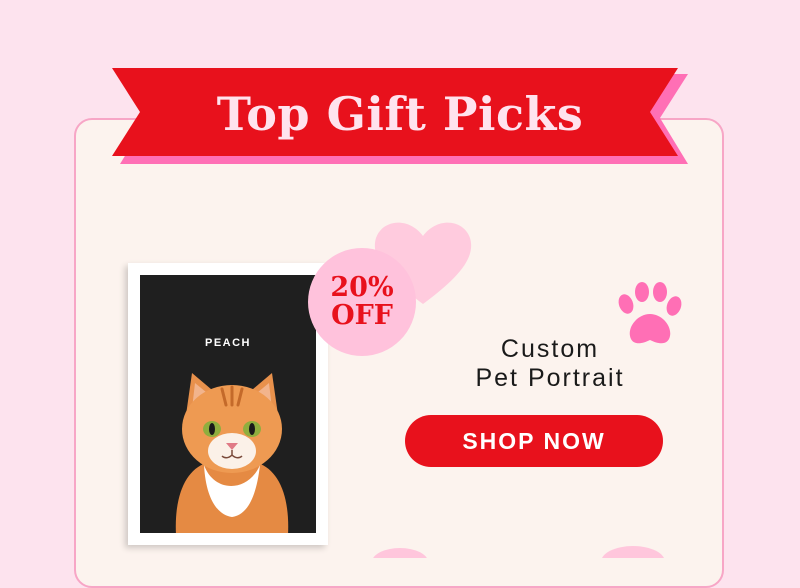  I want to click on portrait-canvas: PEACH, so click(228, 404).